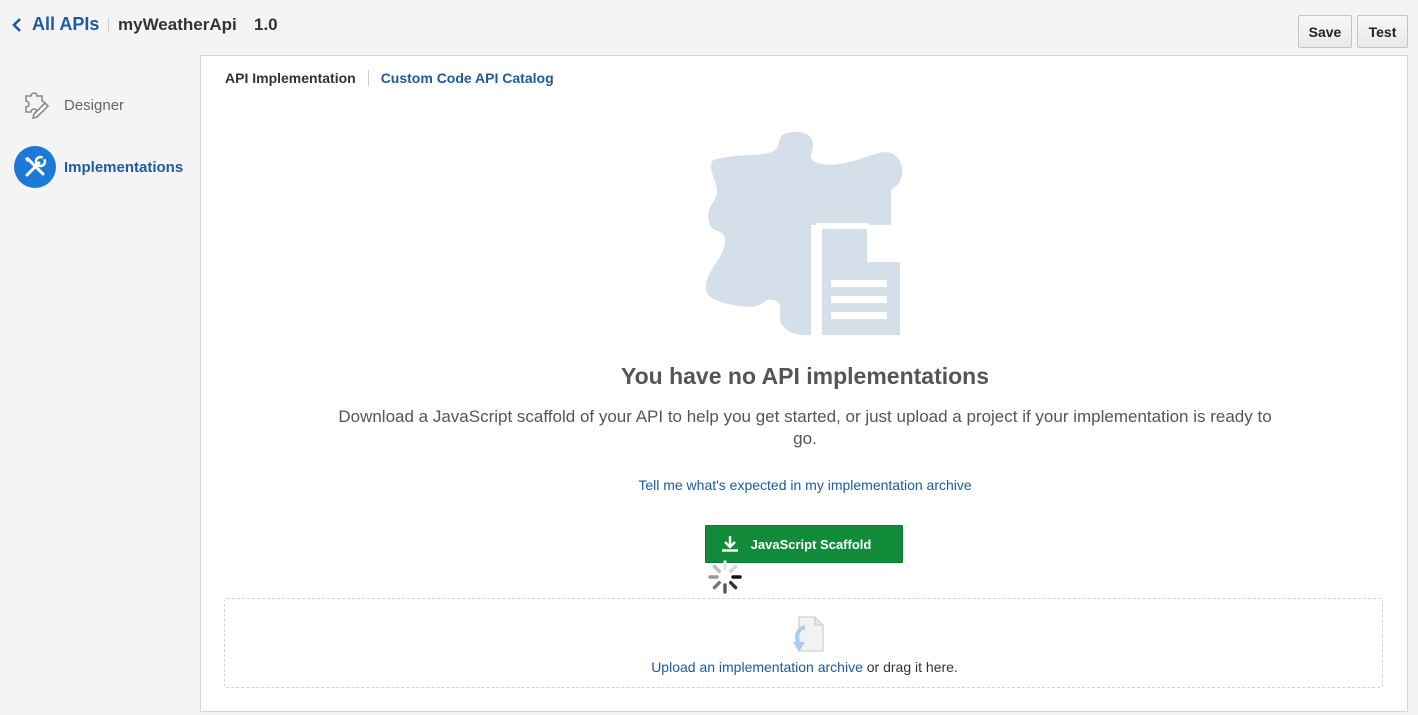 The image size is (1418, 715). I want to click on loading-spinner-icon, so click(725, 577).